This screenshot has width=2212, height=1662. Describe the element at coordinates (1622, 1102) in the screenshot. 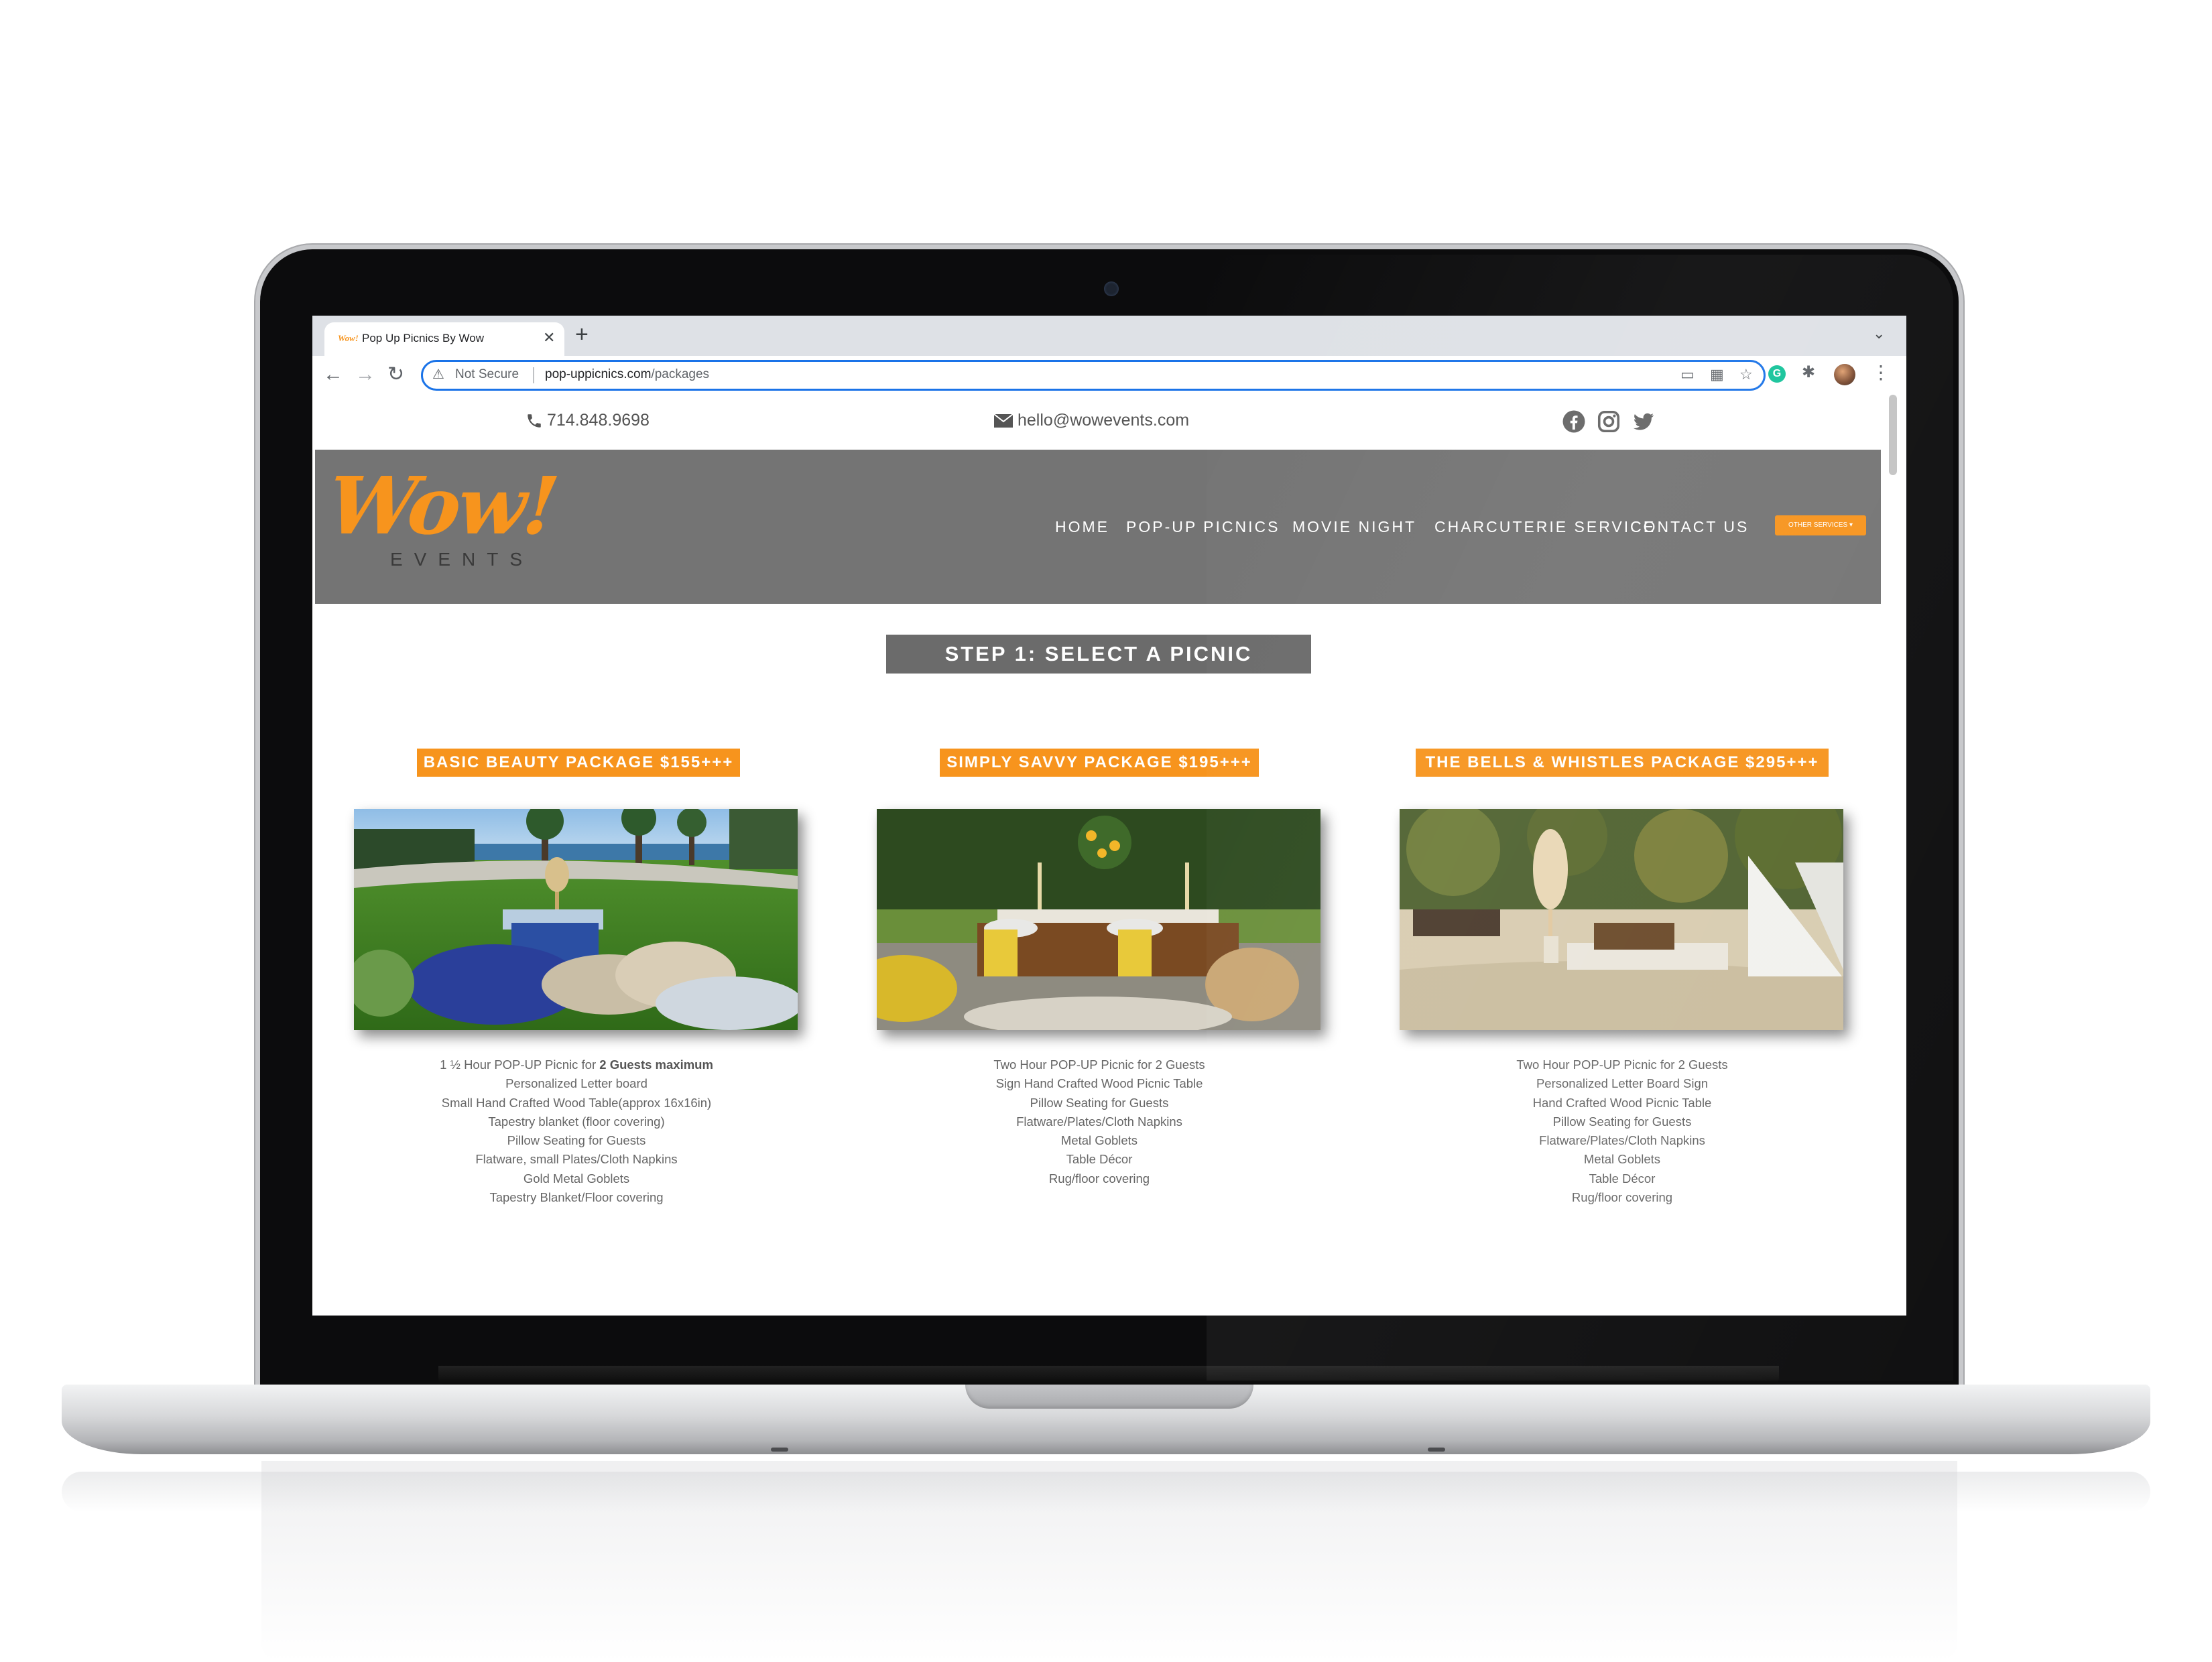

I see `list-item: Hand Crafted Wood Picnic Table` at that location.